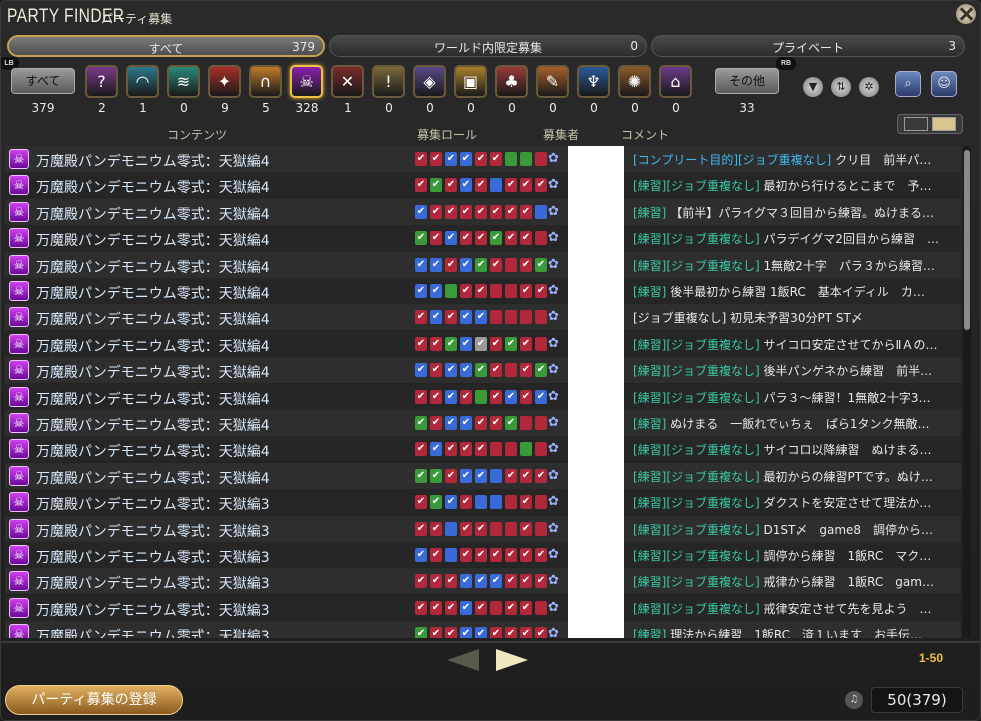 The height and width of the screenshot is (721, 981). What do you see at coordinates (348, 90) in the screenshot?
I see `category-pvp-button: ✕ 1` at bounding box center [348, 90].